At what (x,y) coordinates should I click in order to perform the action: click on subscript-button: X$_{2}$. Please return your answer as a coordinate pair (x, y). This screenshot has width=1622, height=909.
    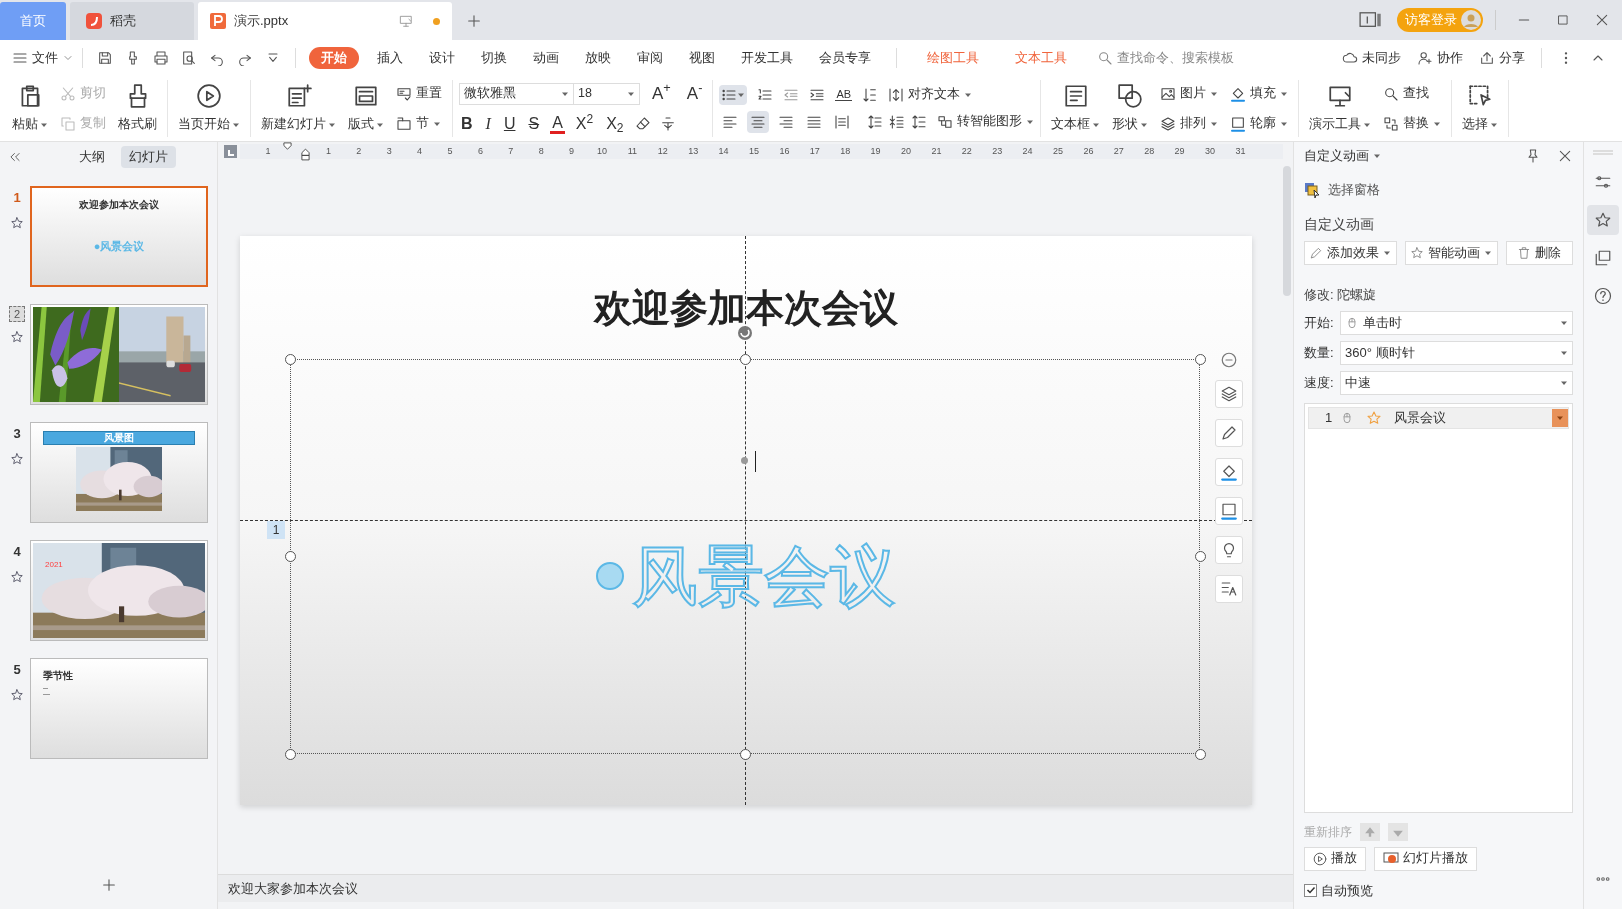
    Looking at the image, I should click on (615, 124).